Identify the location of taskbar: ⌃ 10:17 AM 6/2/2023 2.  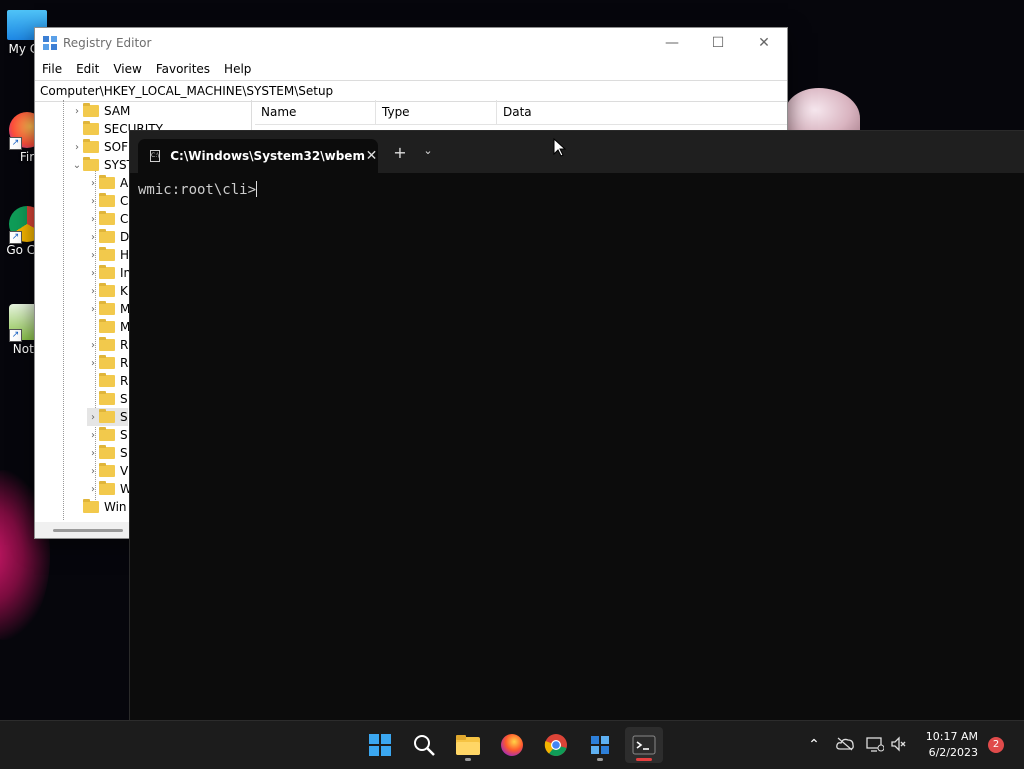
(512, 744).